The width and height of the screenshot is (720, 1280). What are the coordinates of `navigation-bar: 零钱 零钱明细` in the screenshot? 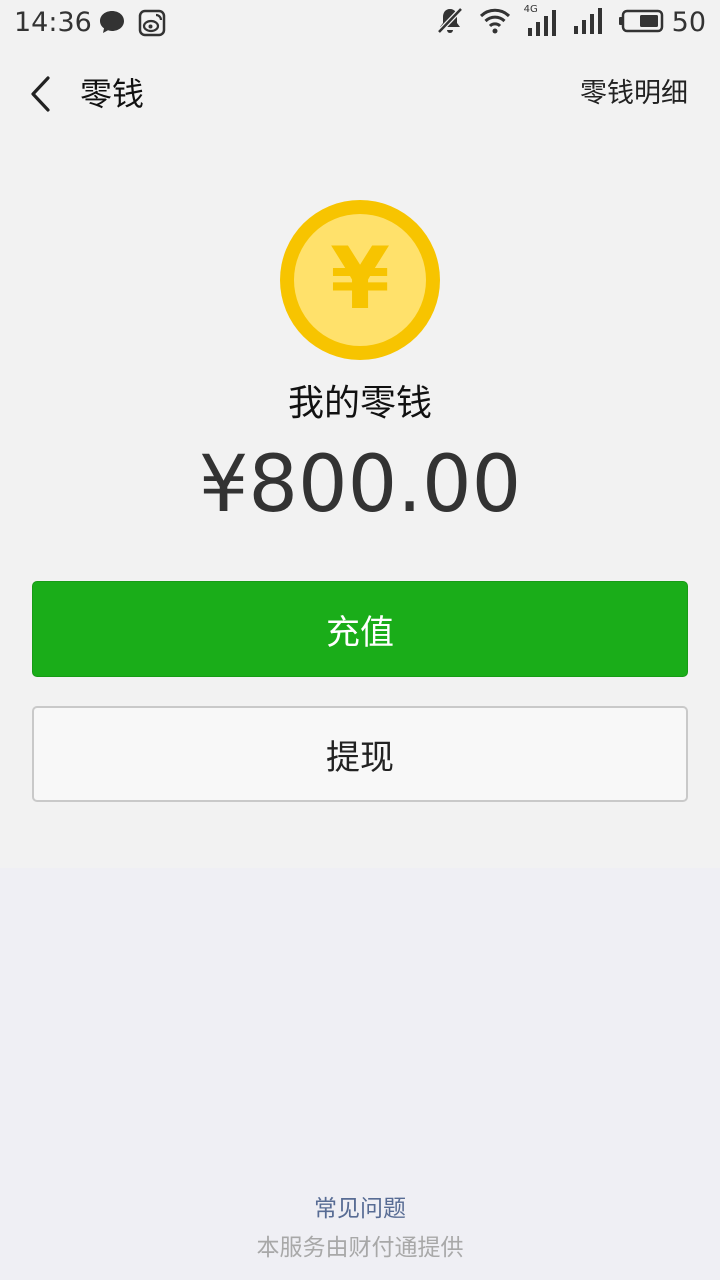 It's located at (360, 94).